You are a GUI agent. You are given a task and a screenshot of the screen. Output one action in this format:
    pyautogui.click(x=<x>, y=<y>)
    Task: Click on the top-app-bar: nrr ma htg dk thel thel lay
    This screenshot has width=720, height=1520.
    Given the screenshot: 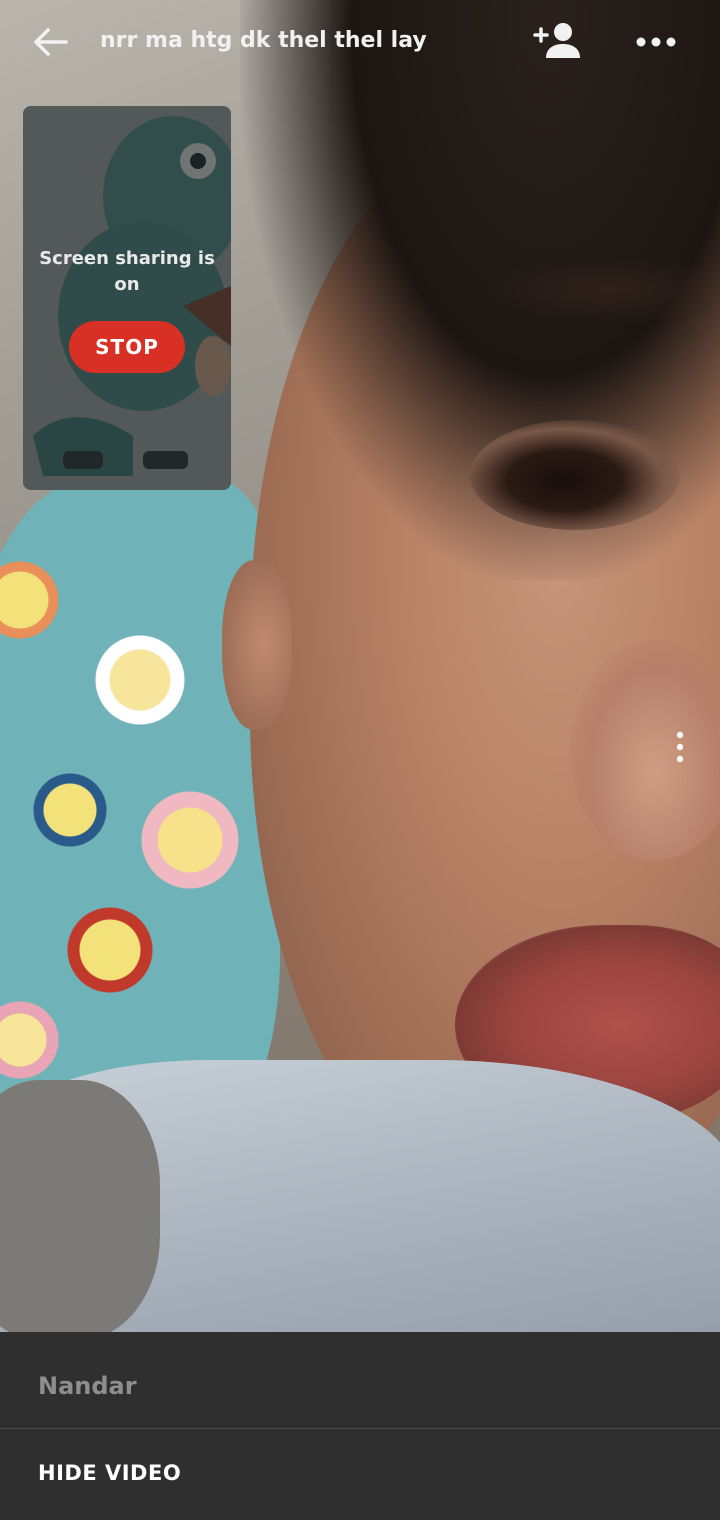 What is the action you would take?
    pyautogui.click(x=360, y=42)
    